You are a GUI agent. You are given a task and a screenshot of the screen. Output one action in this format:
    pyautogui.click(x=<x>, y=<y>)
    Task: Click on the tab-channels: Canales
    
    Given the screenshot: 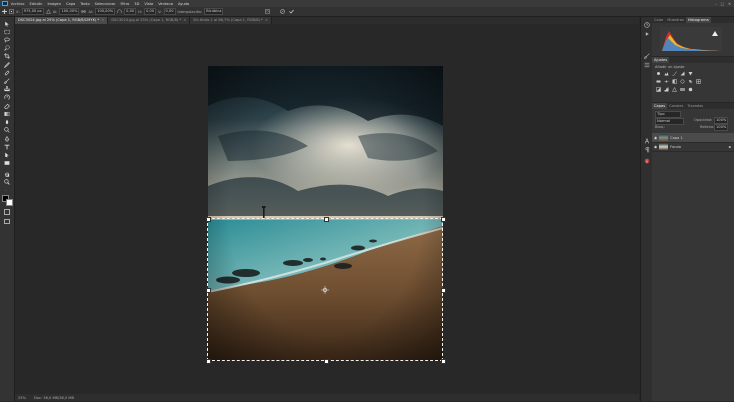 What is the action you would take?
    pyautogui.click(x=676, y=106)
    